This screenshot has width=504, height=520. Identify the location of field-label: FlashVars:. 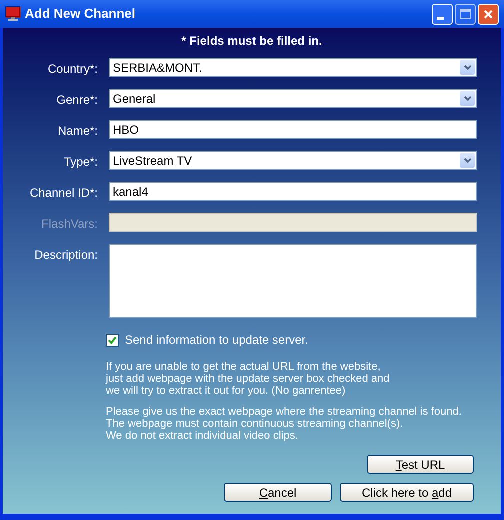
(70, 224).